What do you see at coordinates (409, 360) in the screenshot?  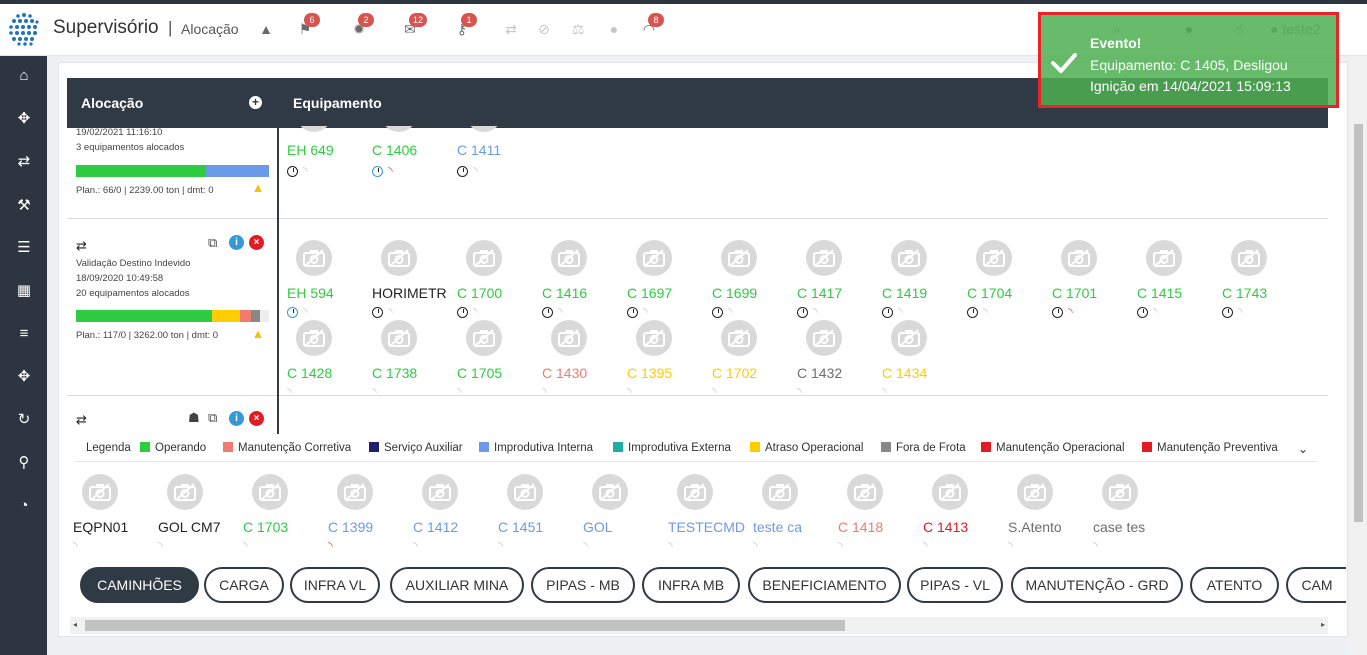 I see `equipment-tile: C 1738 ◝` at bounding box center [409, 360].